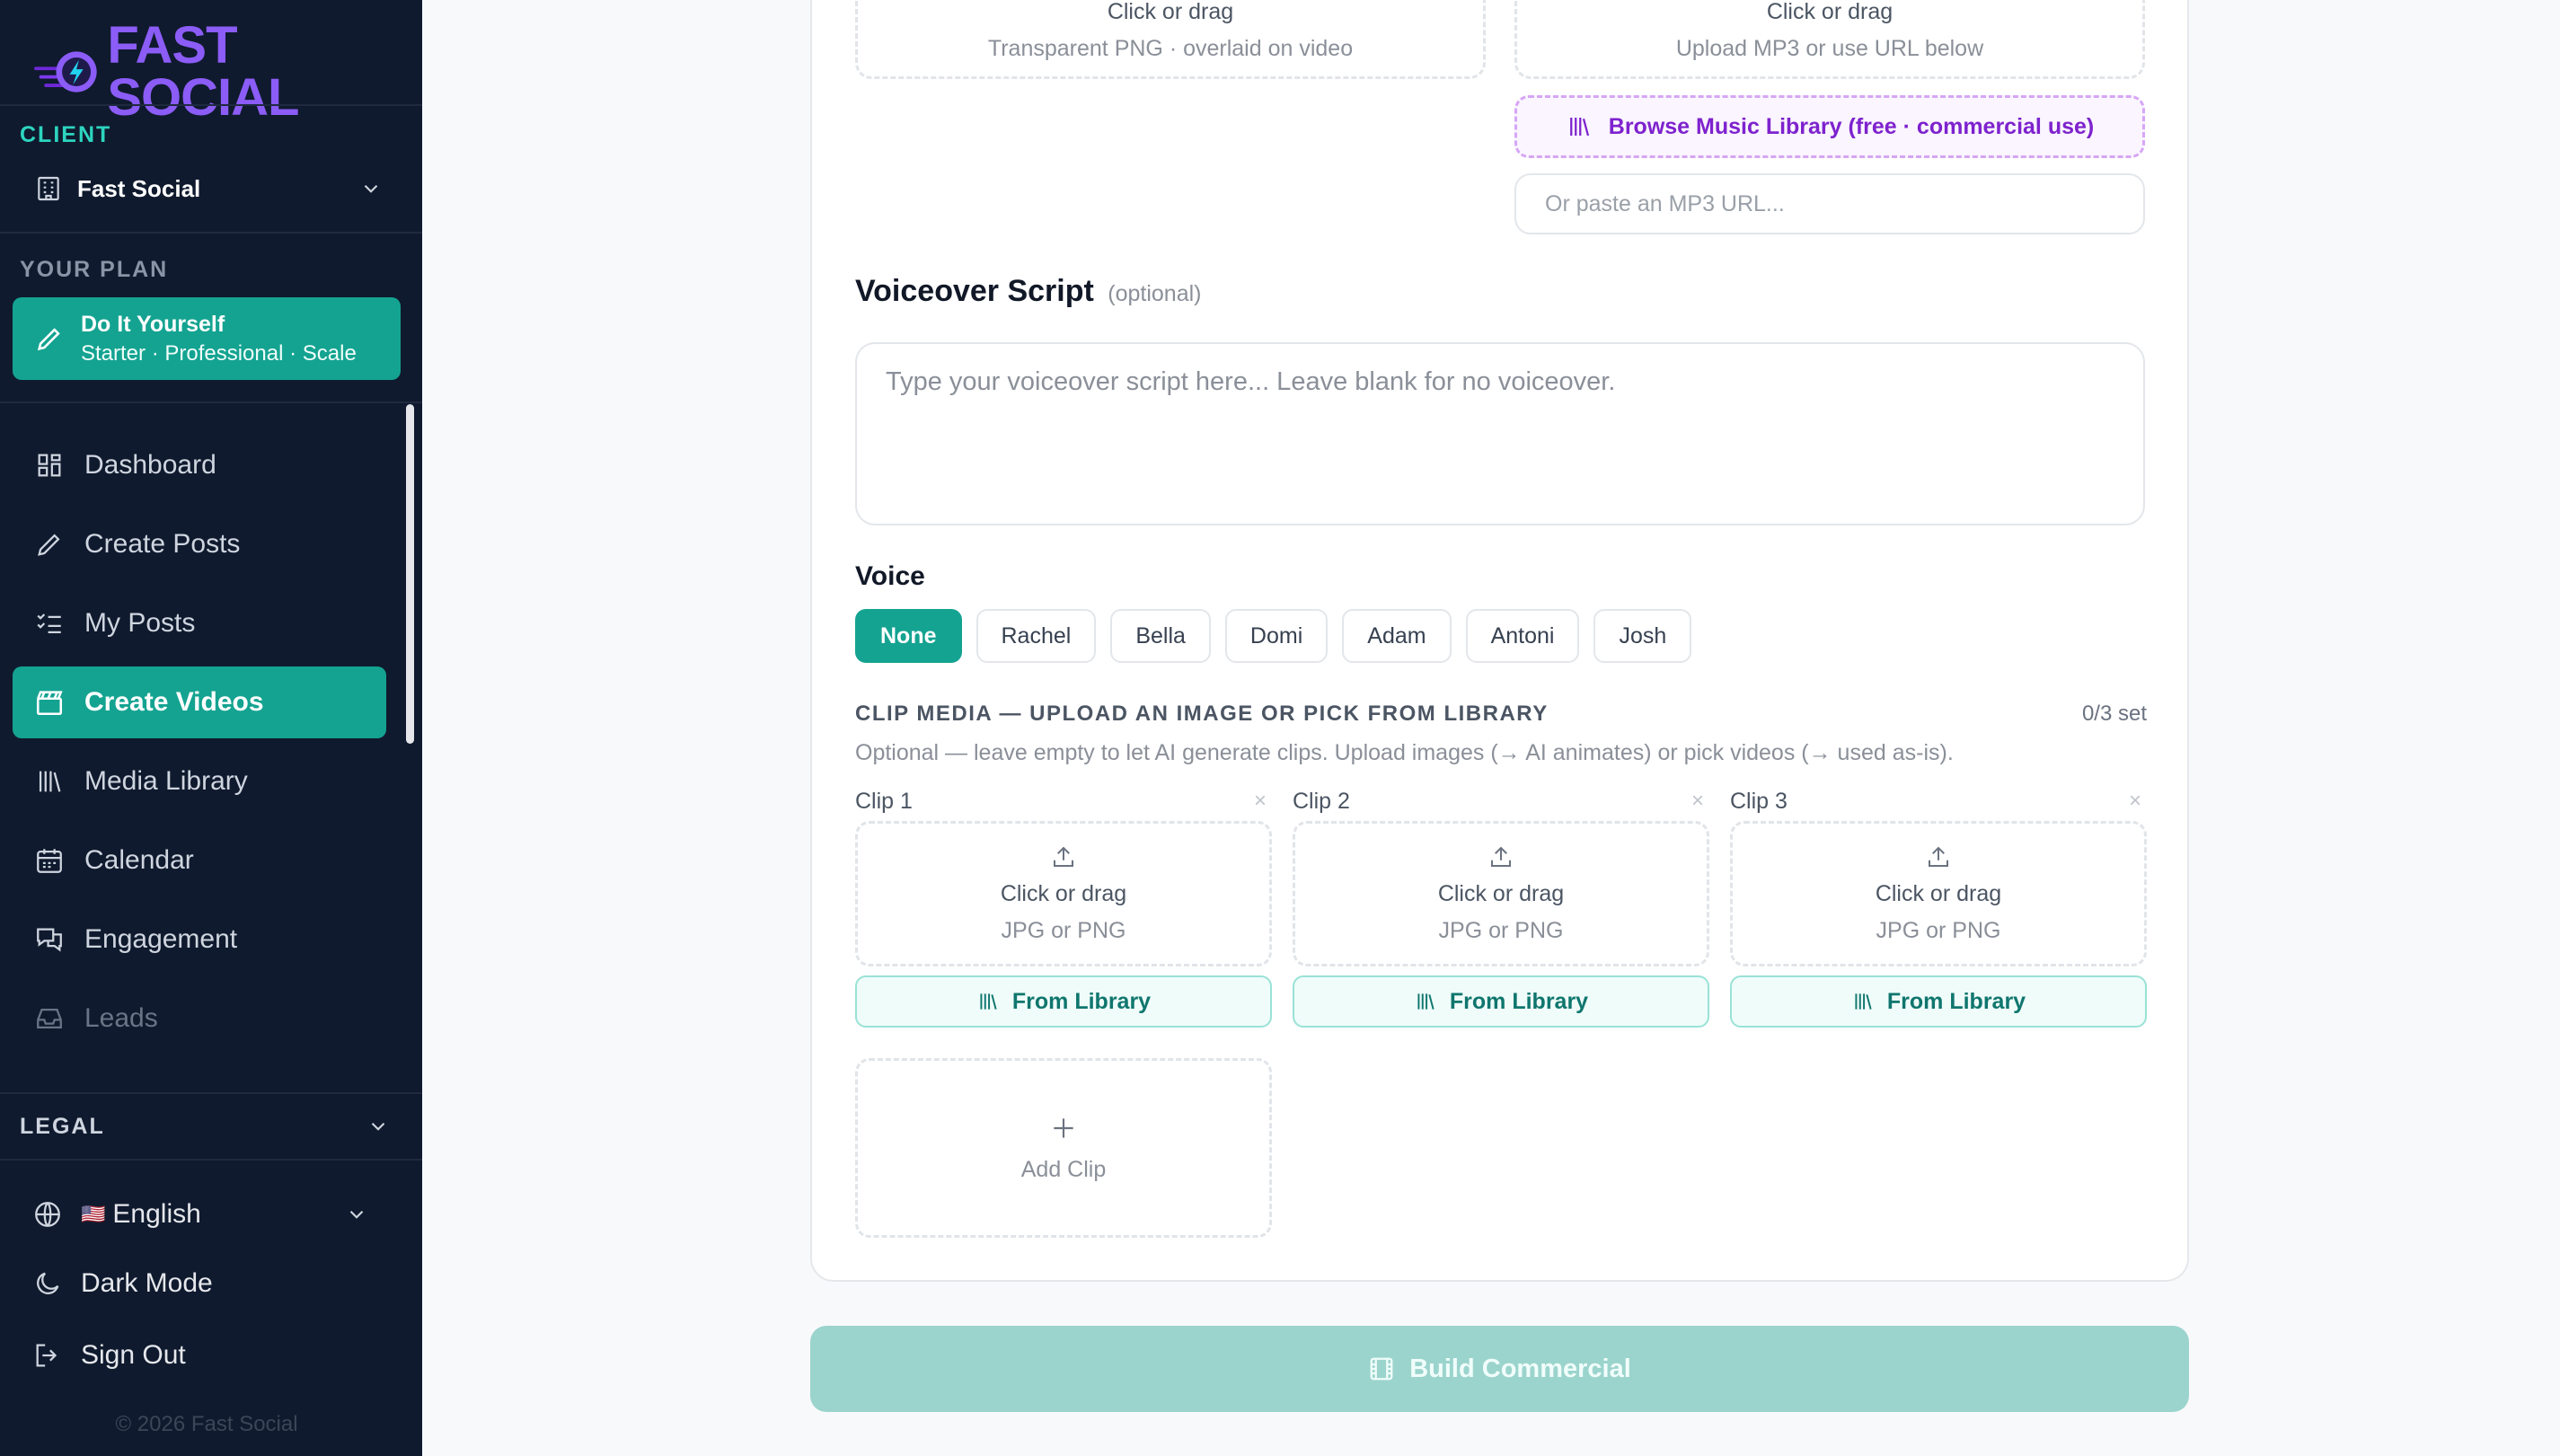 Image resolution: width=2560 pixels, height=1456 pixels. Describe the element at coordinates (211, 1126) in the screenshot. I see `legal-toggle: LEGAL` at that location.